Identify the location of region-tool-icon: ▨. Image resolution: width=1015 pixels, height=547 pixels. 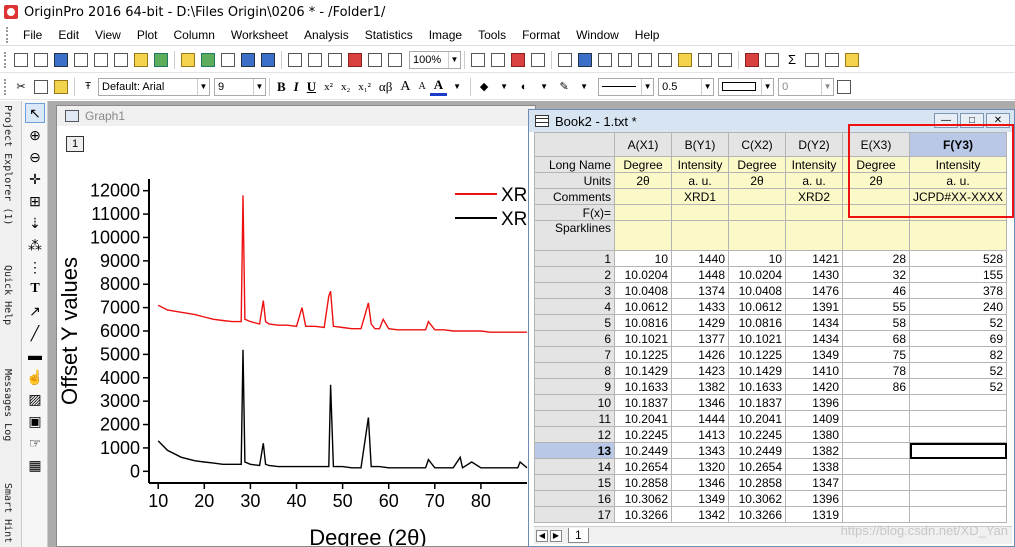
(35, 399).